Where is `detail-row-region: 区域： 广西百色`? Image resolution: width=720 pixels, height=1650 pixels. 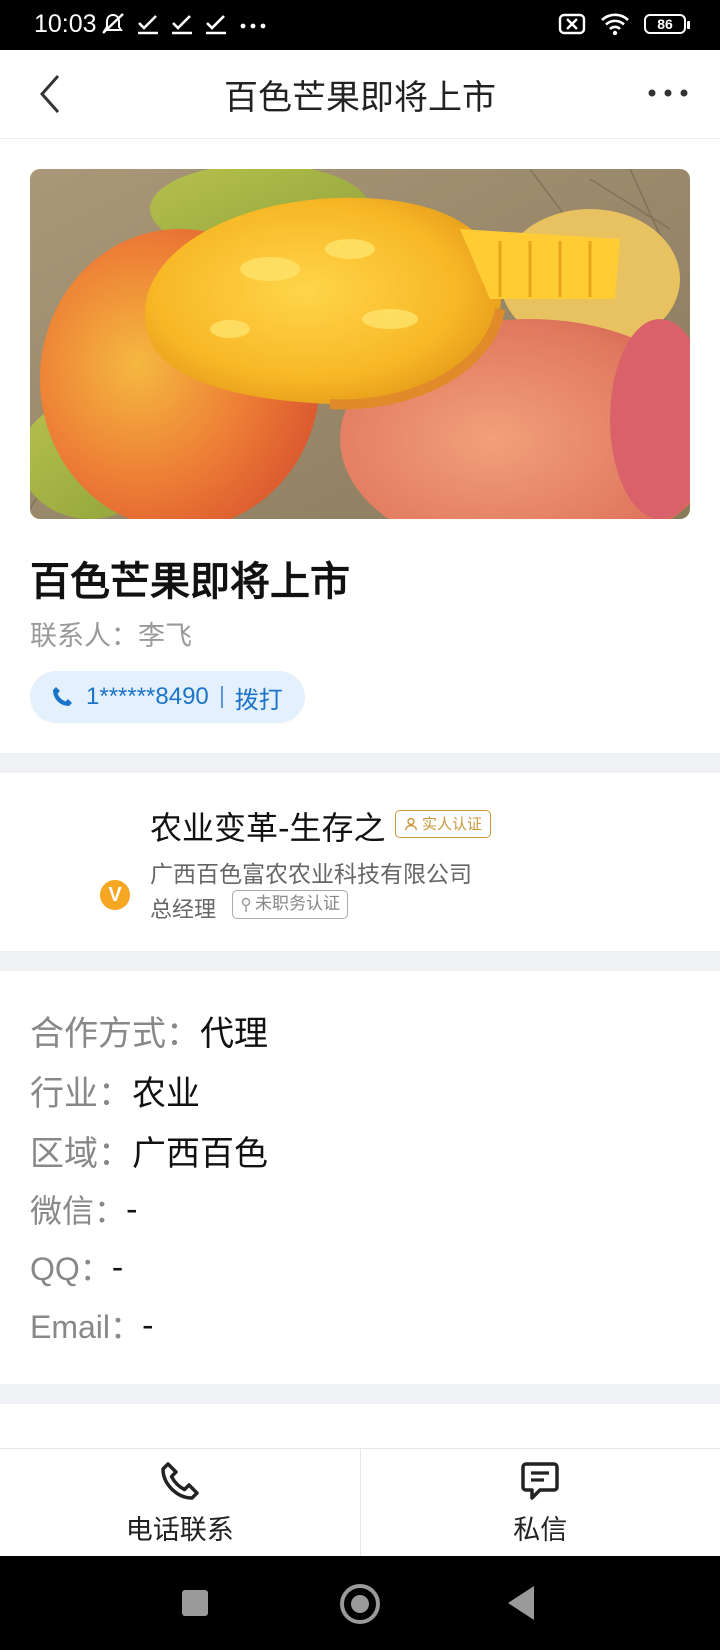 detail-row-region: 区域： 广西百色 is located at coordinates (360, 1150).